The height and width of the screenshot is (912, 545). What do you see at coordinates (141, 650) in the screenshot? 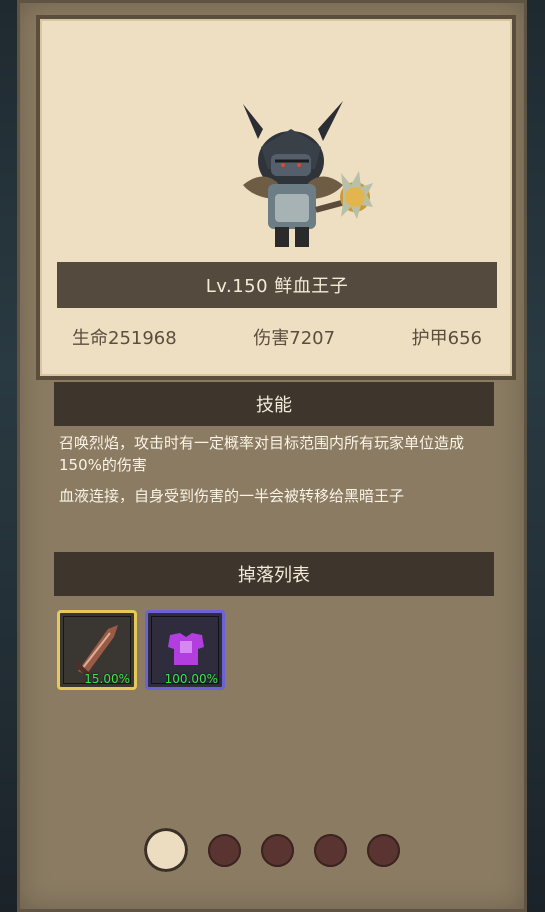
I see `drop-list: 15.00% 100.00%` at bounding box center [141, 650].